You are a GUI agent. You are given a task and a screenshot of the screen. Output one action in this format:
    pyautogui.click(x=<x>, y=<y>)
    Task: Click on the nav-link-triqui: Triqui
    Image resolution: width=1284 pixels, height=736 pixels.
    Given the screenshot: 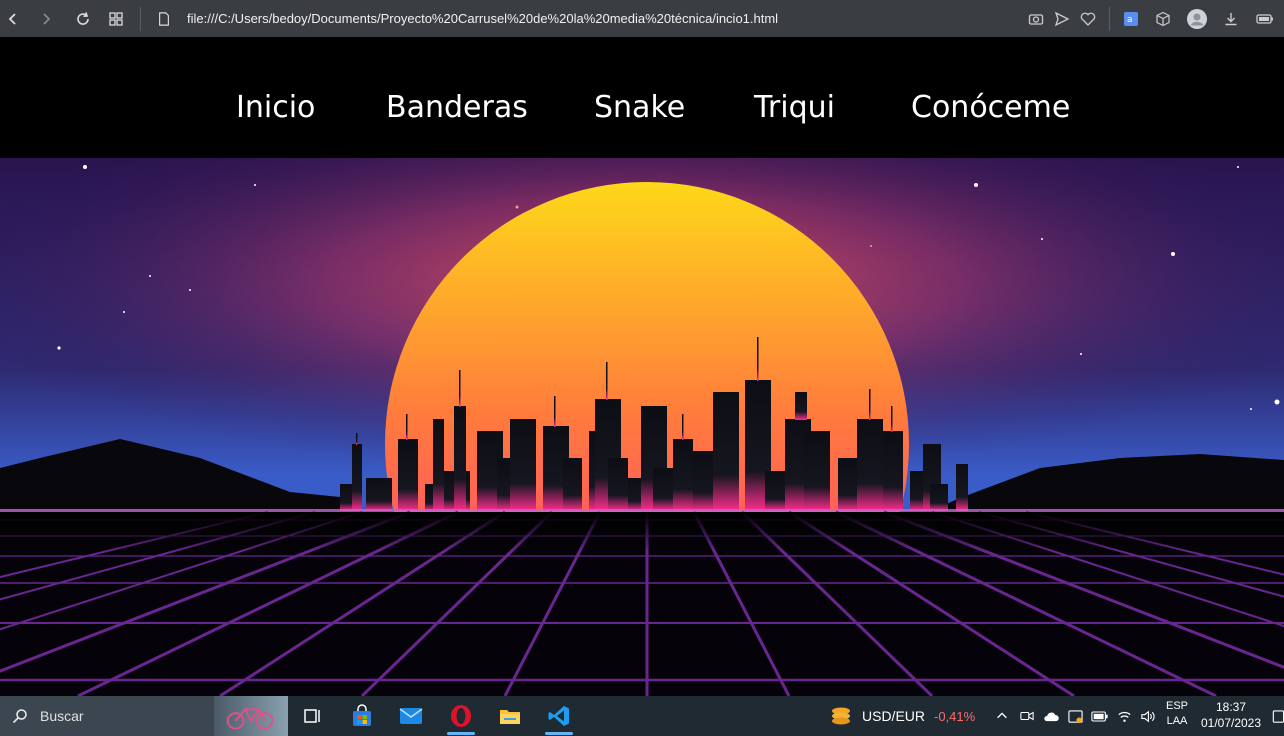 What is the action you would take?
    pyautogui.click(x=794, y=108)
    